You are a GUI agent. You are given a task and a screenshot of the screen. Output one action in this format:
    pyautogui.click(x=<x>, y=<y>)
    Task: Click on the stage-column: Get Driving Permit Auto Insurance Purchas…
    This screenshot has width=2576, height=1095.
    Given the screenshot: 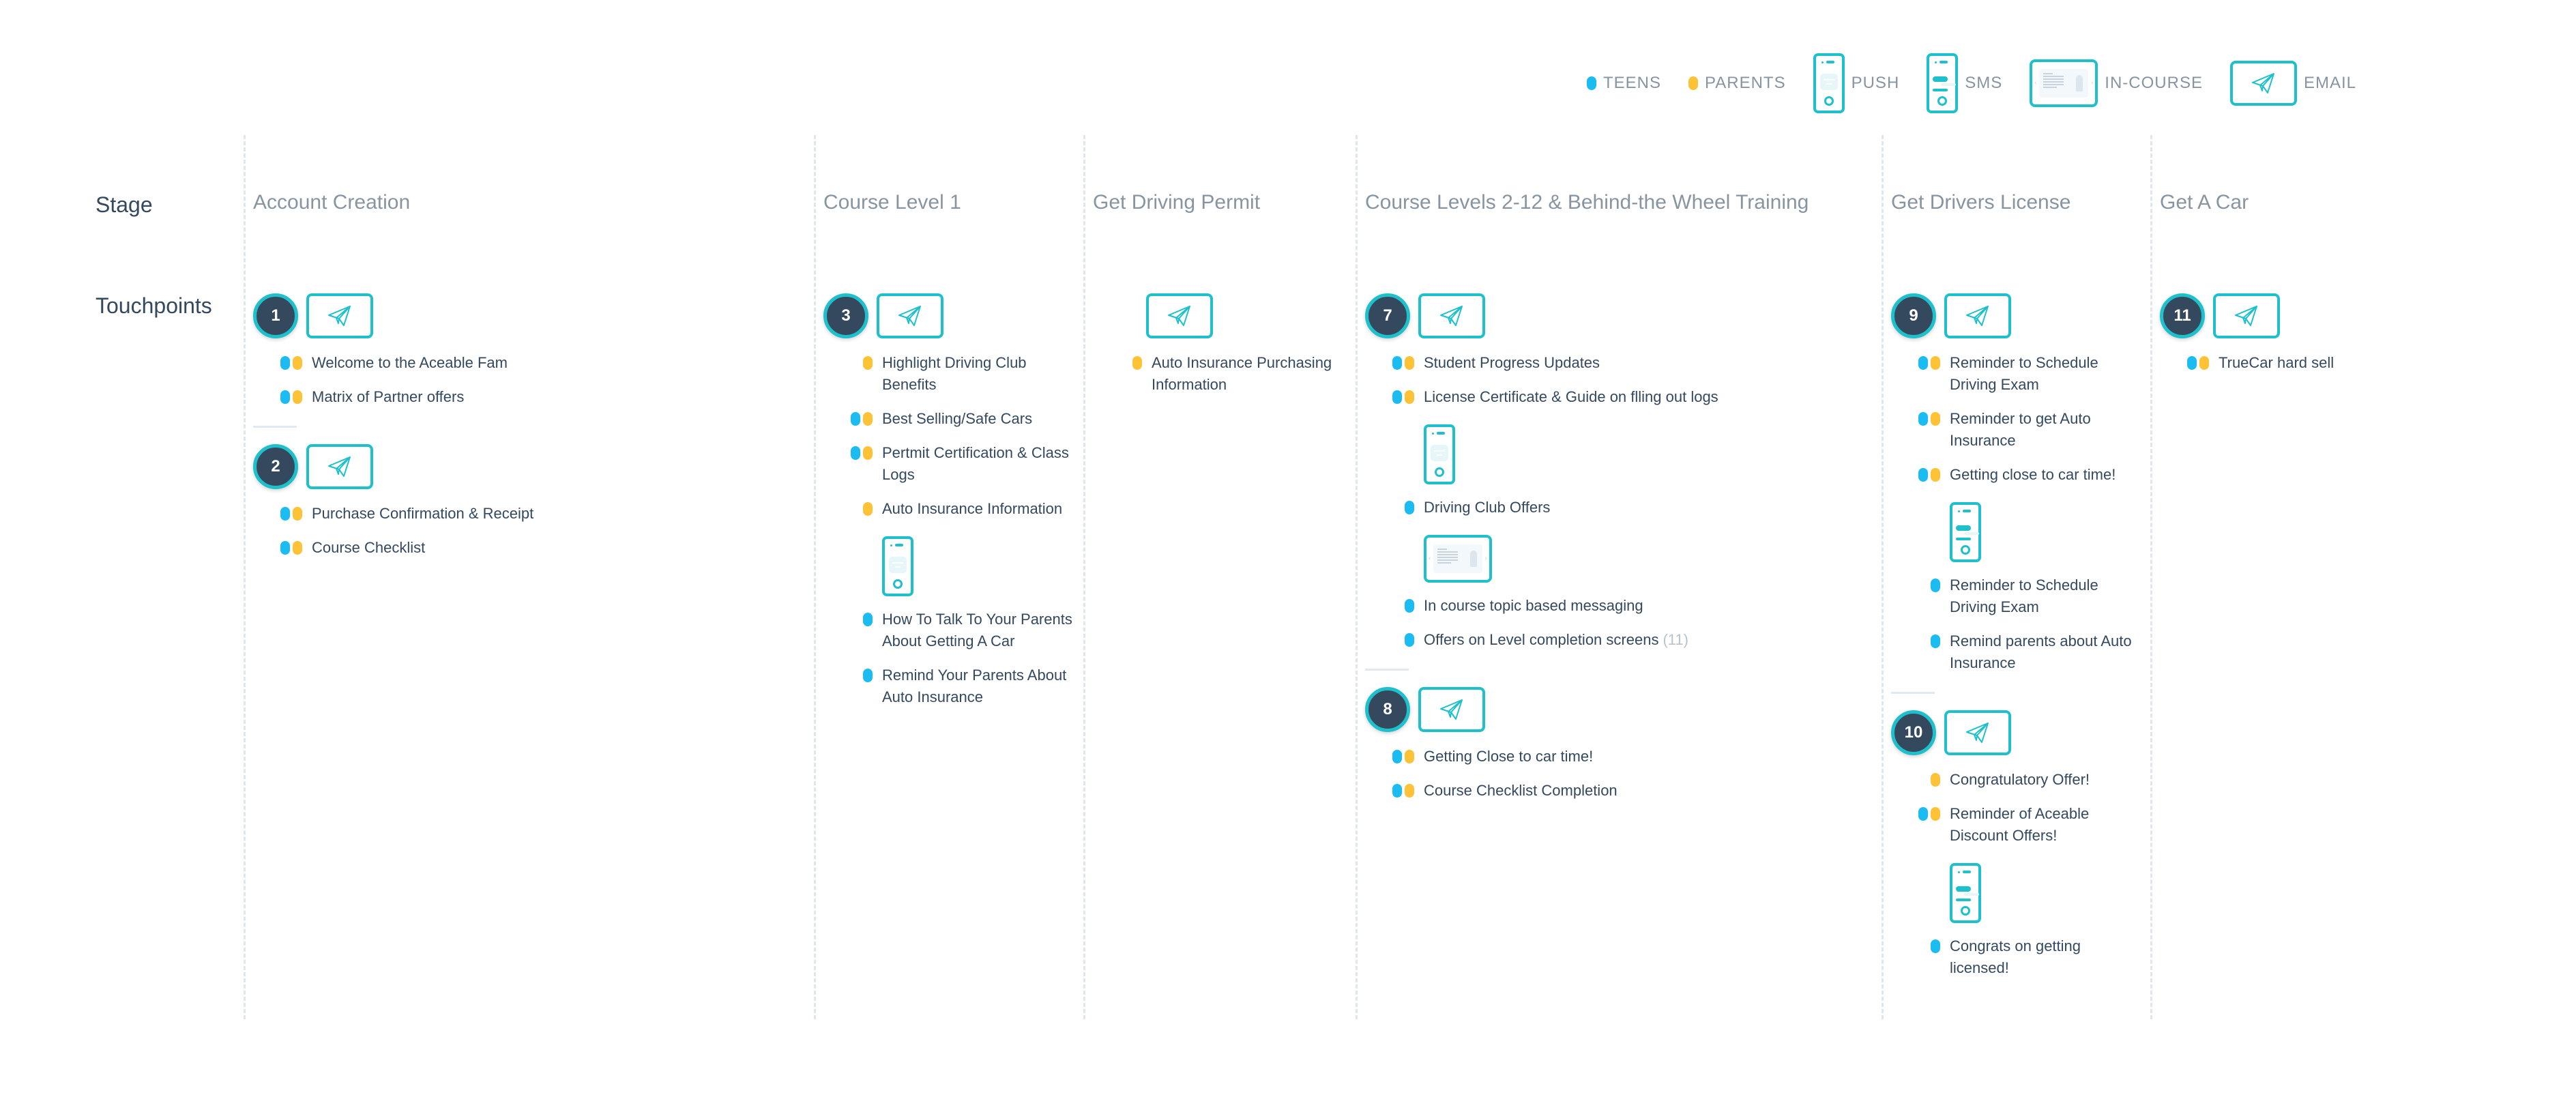 What is the action you would take?
    pyautogui.click(x=1219, y=292)
    